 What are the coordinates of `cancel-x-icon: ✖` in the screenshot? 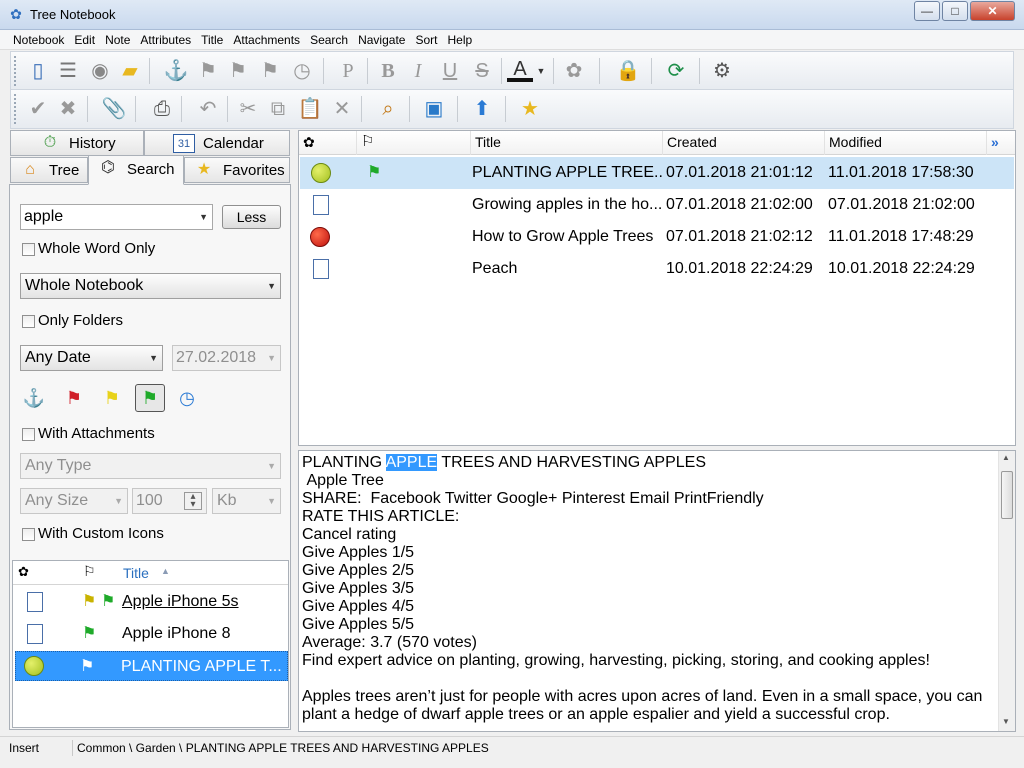 It's located at (68, 109).